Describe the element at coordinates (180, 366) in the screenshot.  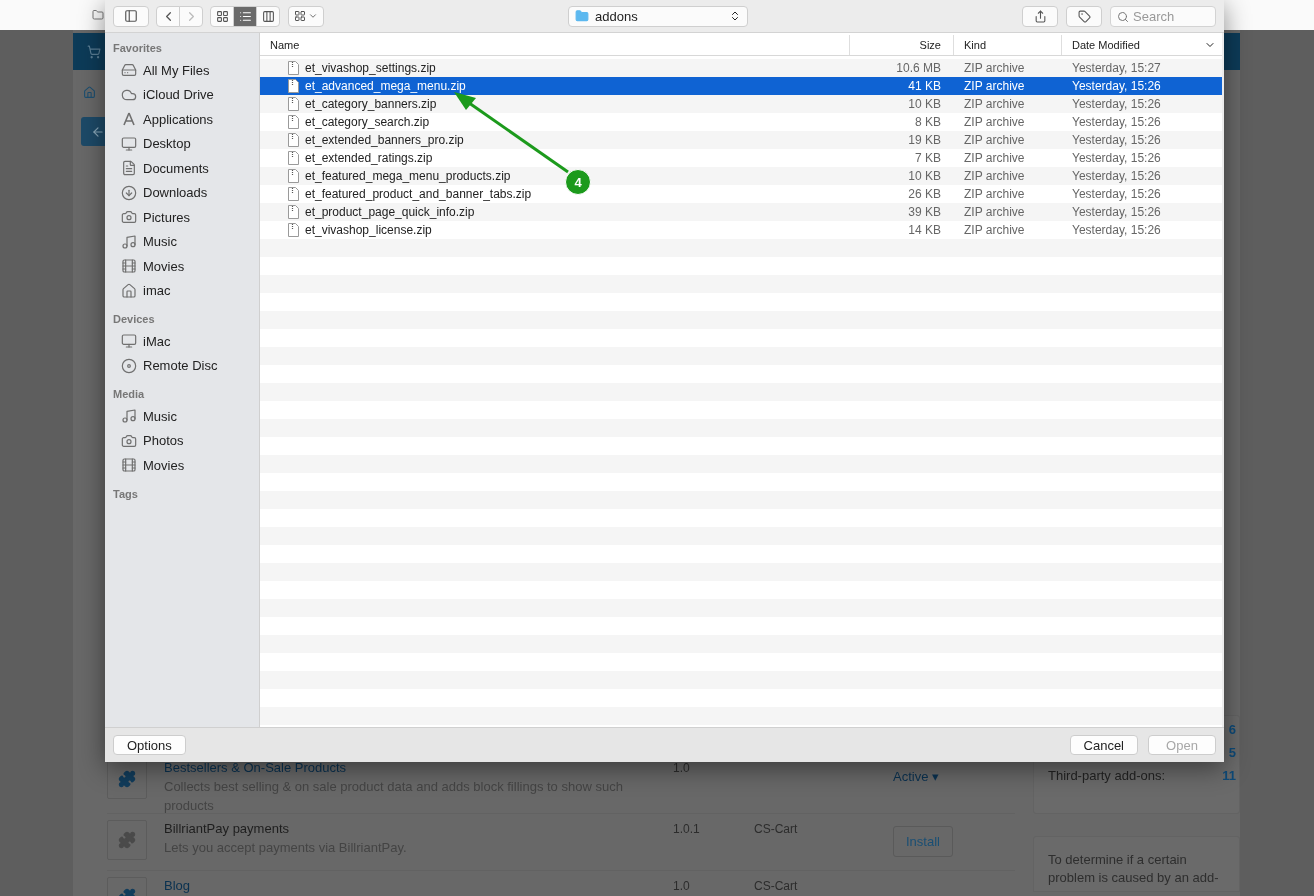
I see `sidebar-item: Remote Disc` at that location.